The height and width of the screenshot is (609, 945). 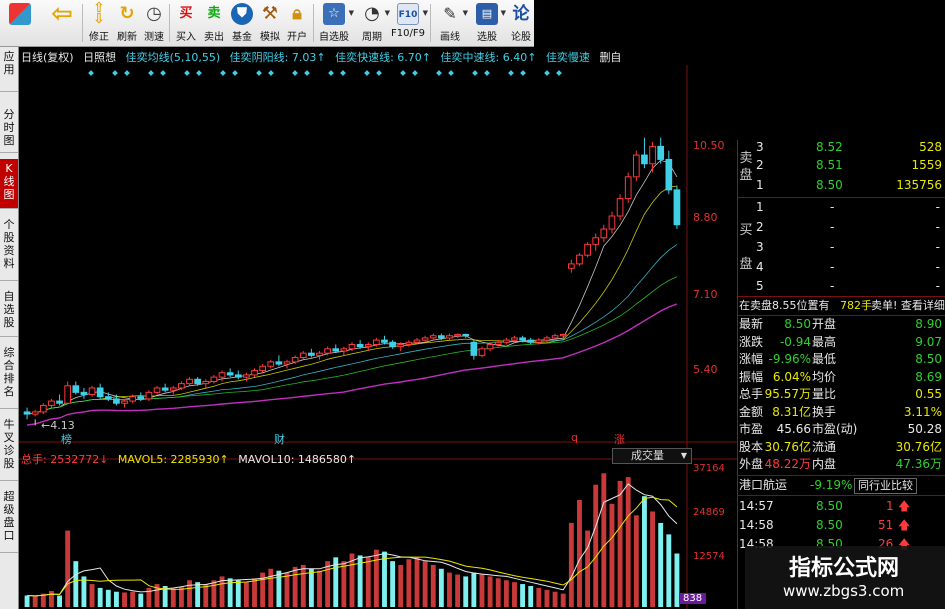 I want to click on tab-diagnosis: 牛叉诊股, so click(x=9, y=448).